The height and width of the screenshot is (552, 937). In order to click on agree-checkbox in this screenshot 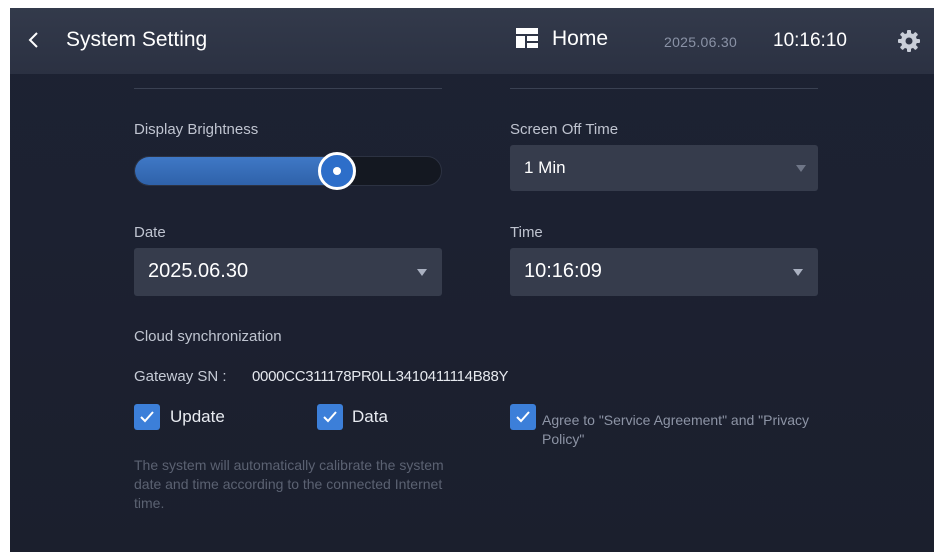, I will do `click(523, 417)`.